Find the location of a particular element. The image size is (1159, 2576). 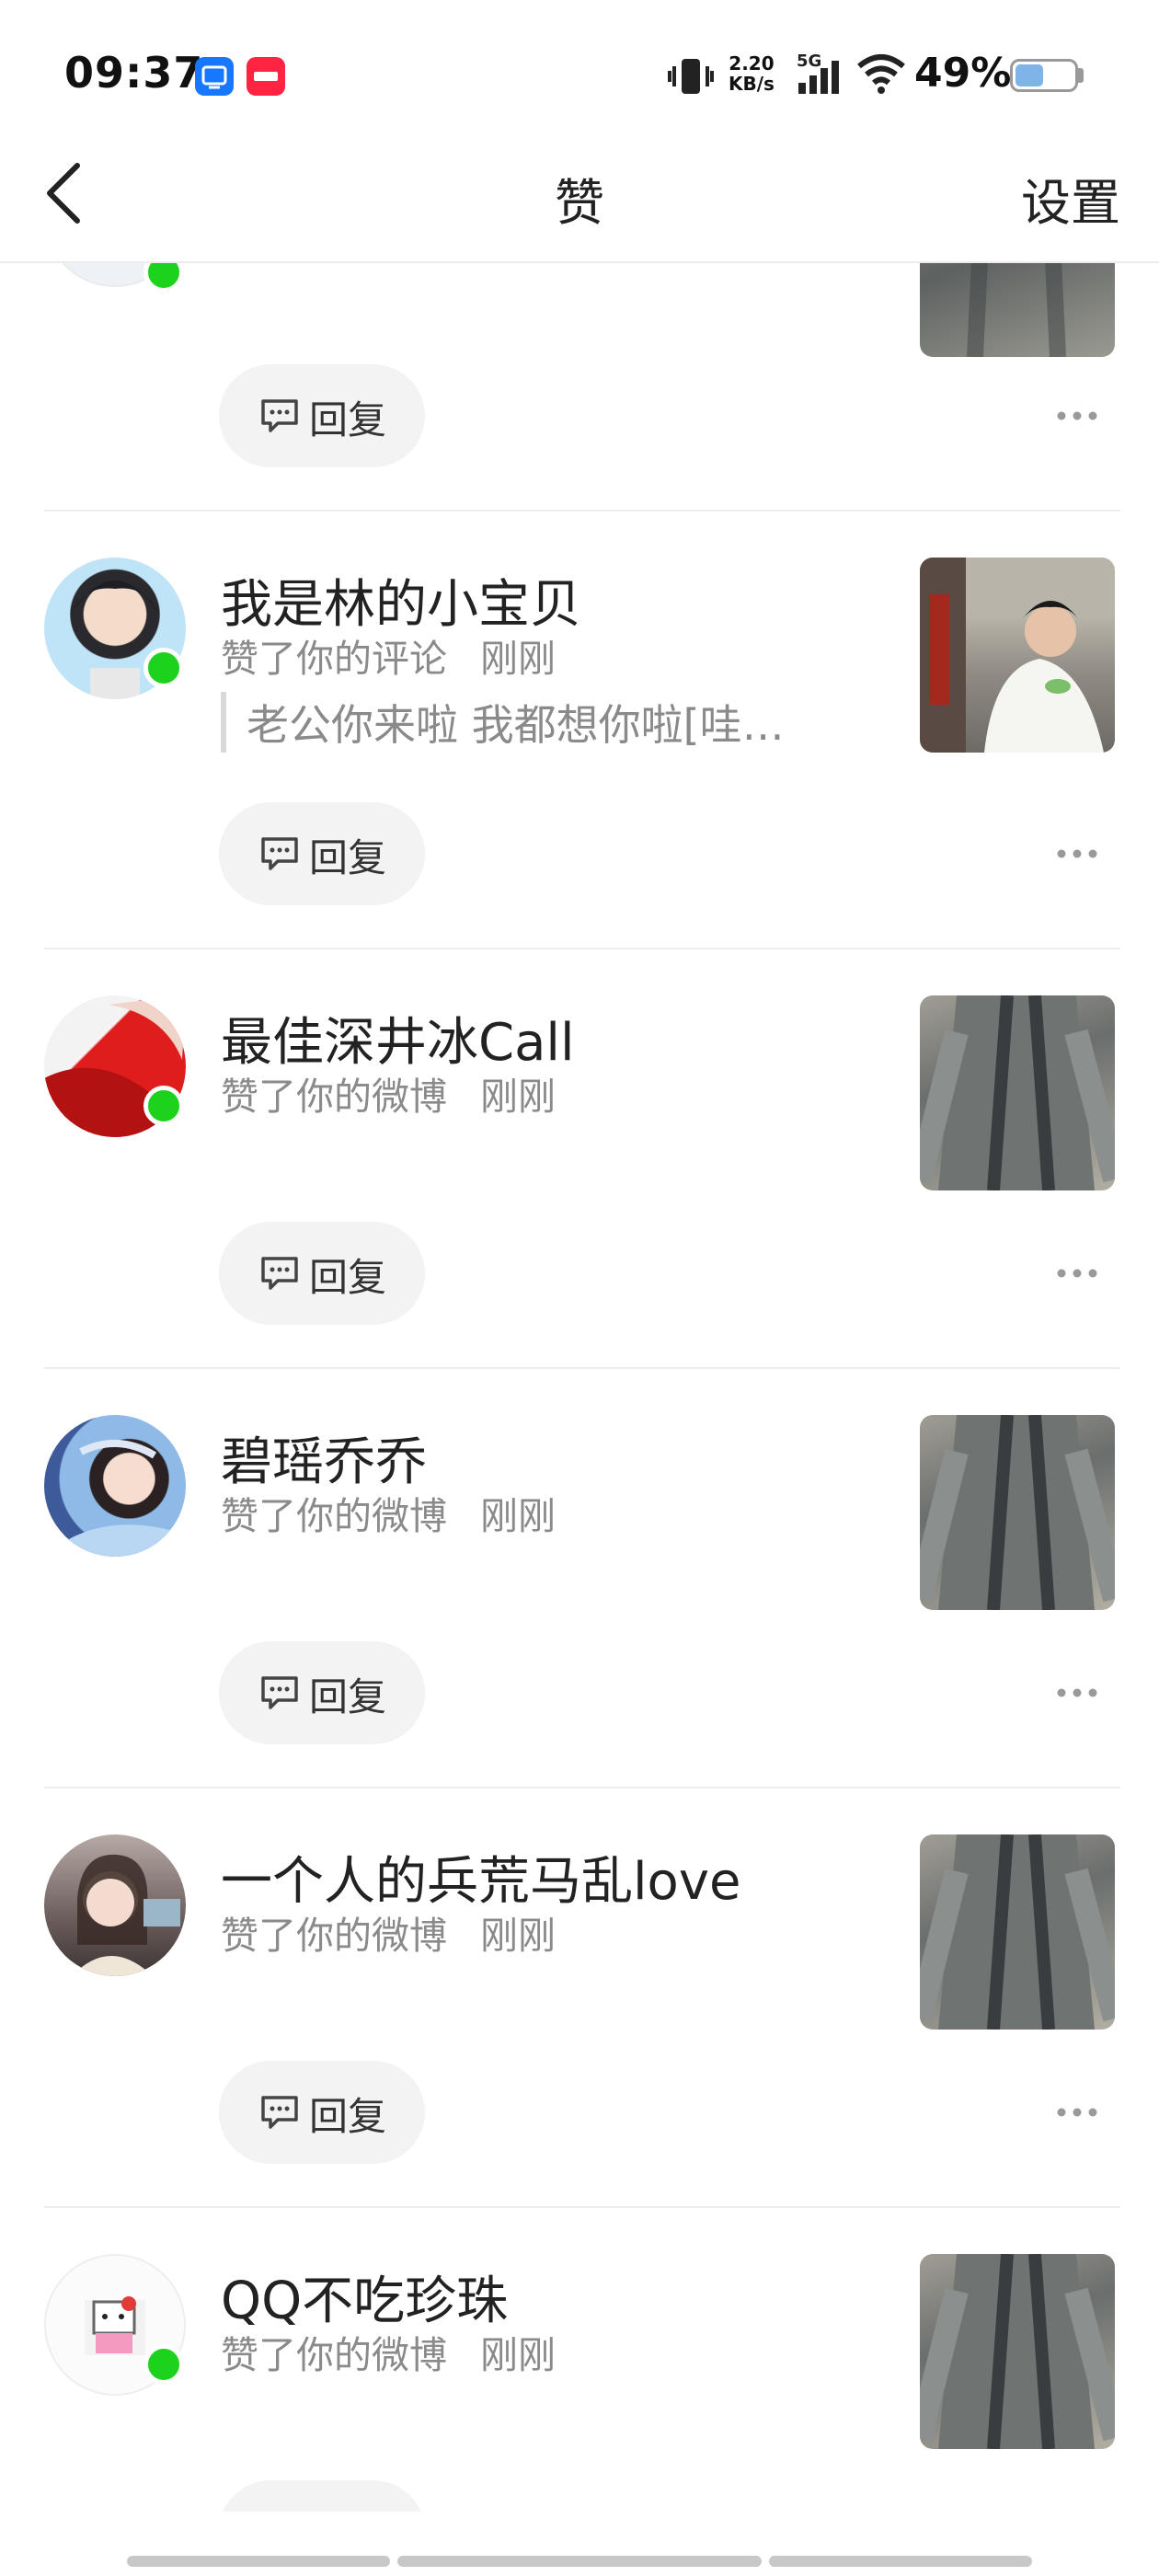

reply-button is located at coordinates (322, 2496).